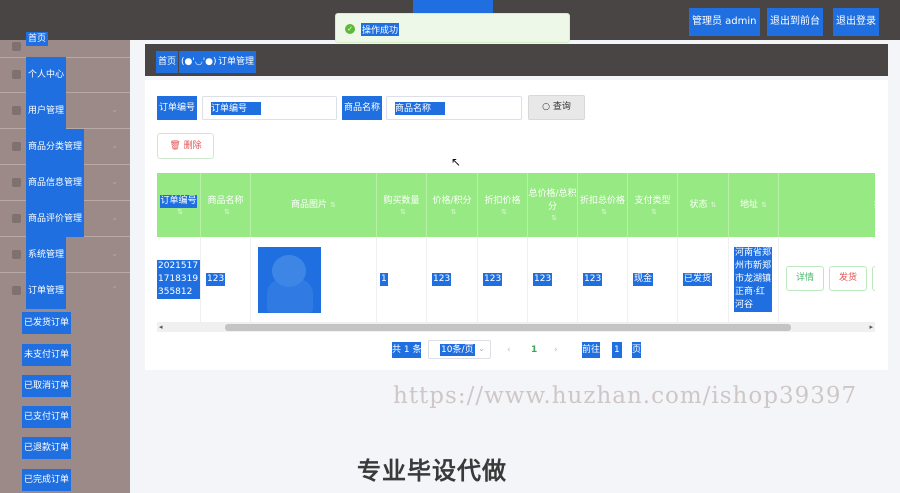 The image size is (900, 493). I want to click on column-header: 购买数量 ⇅, so click(402, 205).